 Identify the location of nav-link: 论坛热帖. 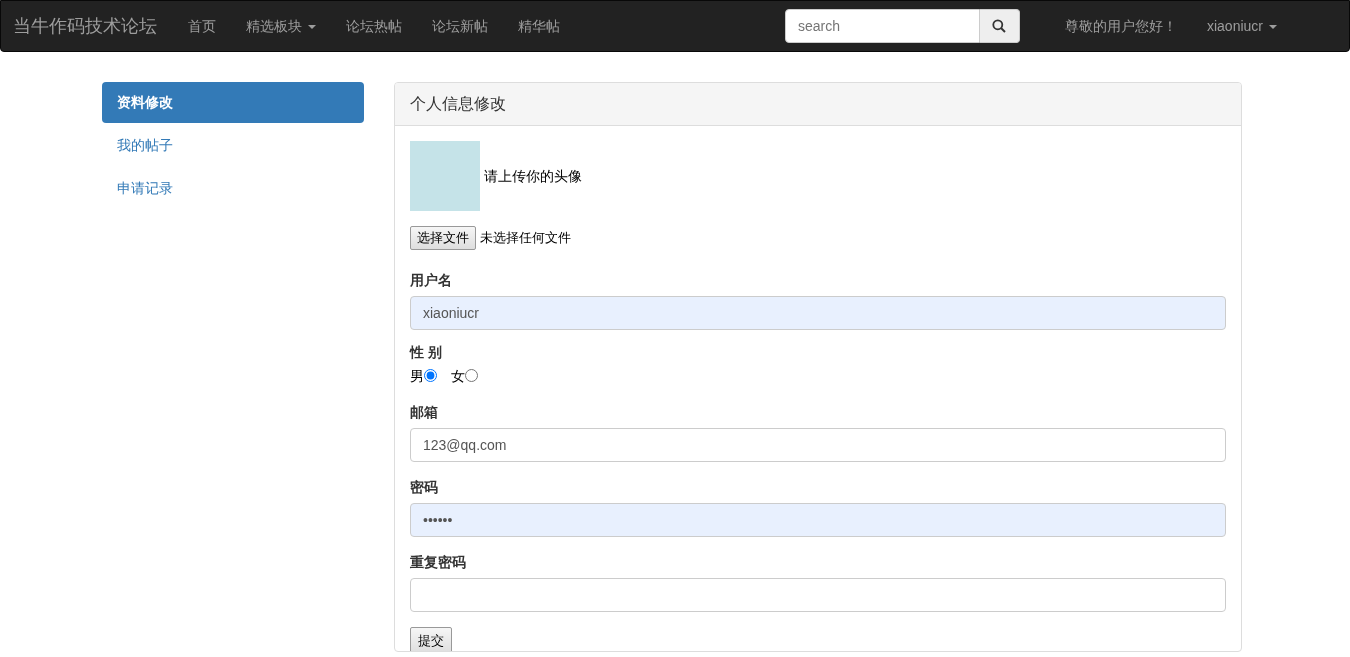
(374, 26).